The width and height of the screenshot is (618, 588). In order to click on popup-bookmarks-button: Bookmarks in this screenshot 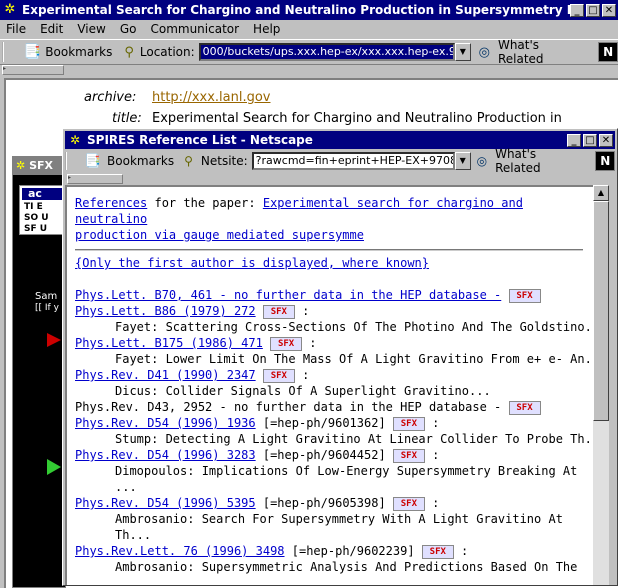, I will do `click(140, 161)`.